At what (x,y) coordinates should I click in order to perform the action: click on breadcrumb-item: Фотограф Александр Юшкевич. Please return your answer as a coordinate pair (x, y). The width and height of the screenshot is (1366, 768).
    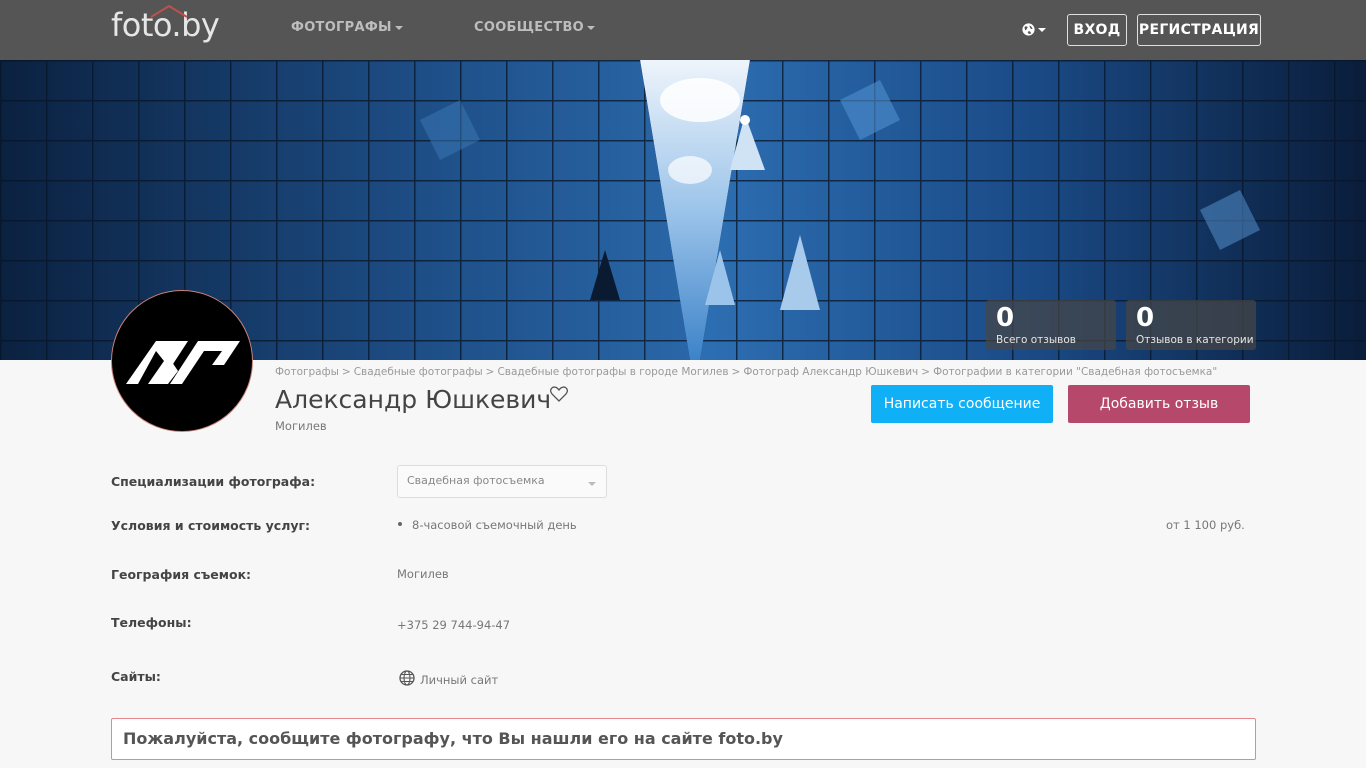
    Looking at the image, I should click on (830, 372).